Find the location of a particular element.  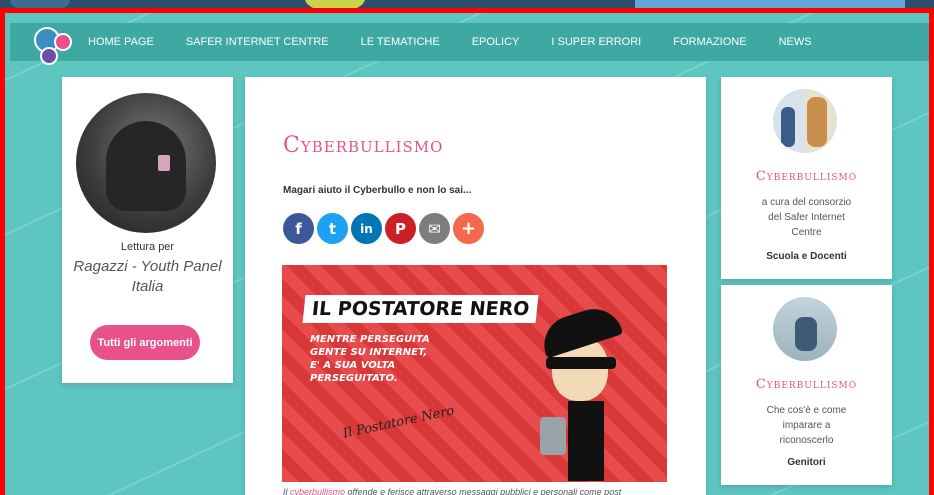

all-topics-button: Tutti gli argomenti is located at coordinates (145, 342).